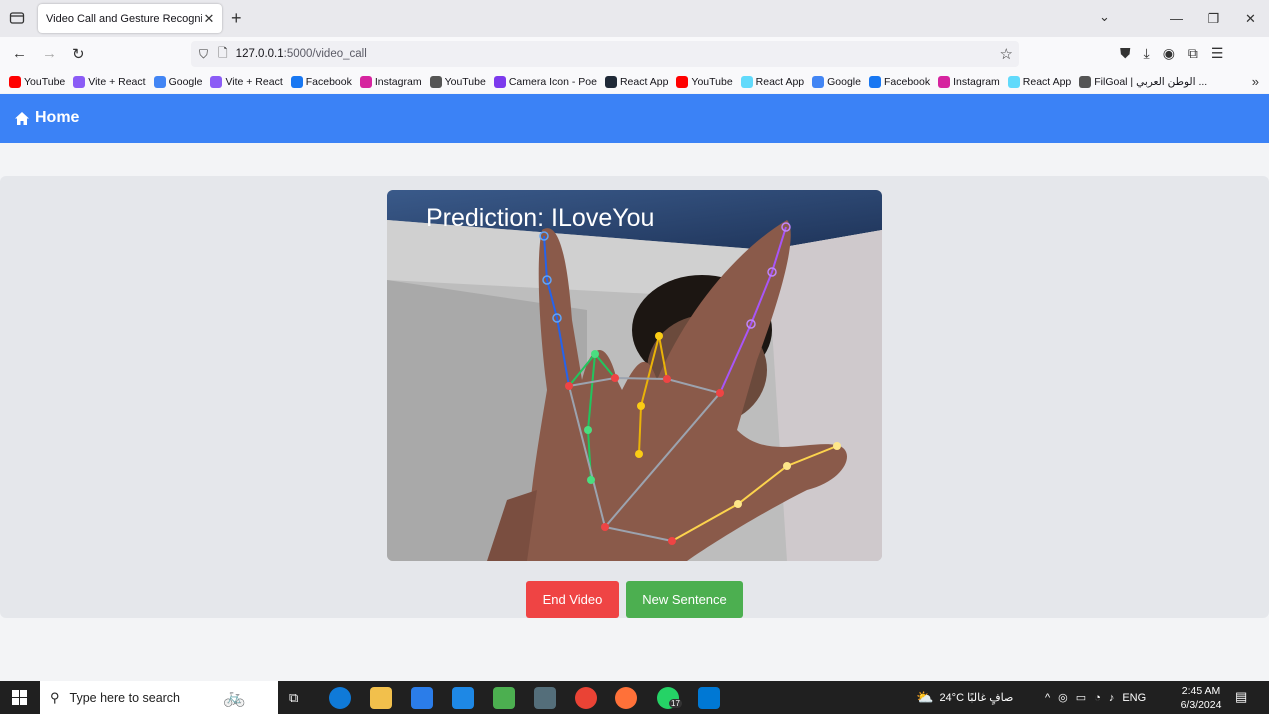 Image resolution: width=1269 pixels, height=714 pixels. What do you see at coordinates (669, 698) in the screenshot?
I see `whatsapp-icon: 17` at bounding box center [669, 698].